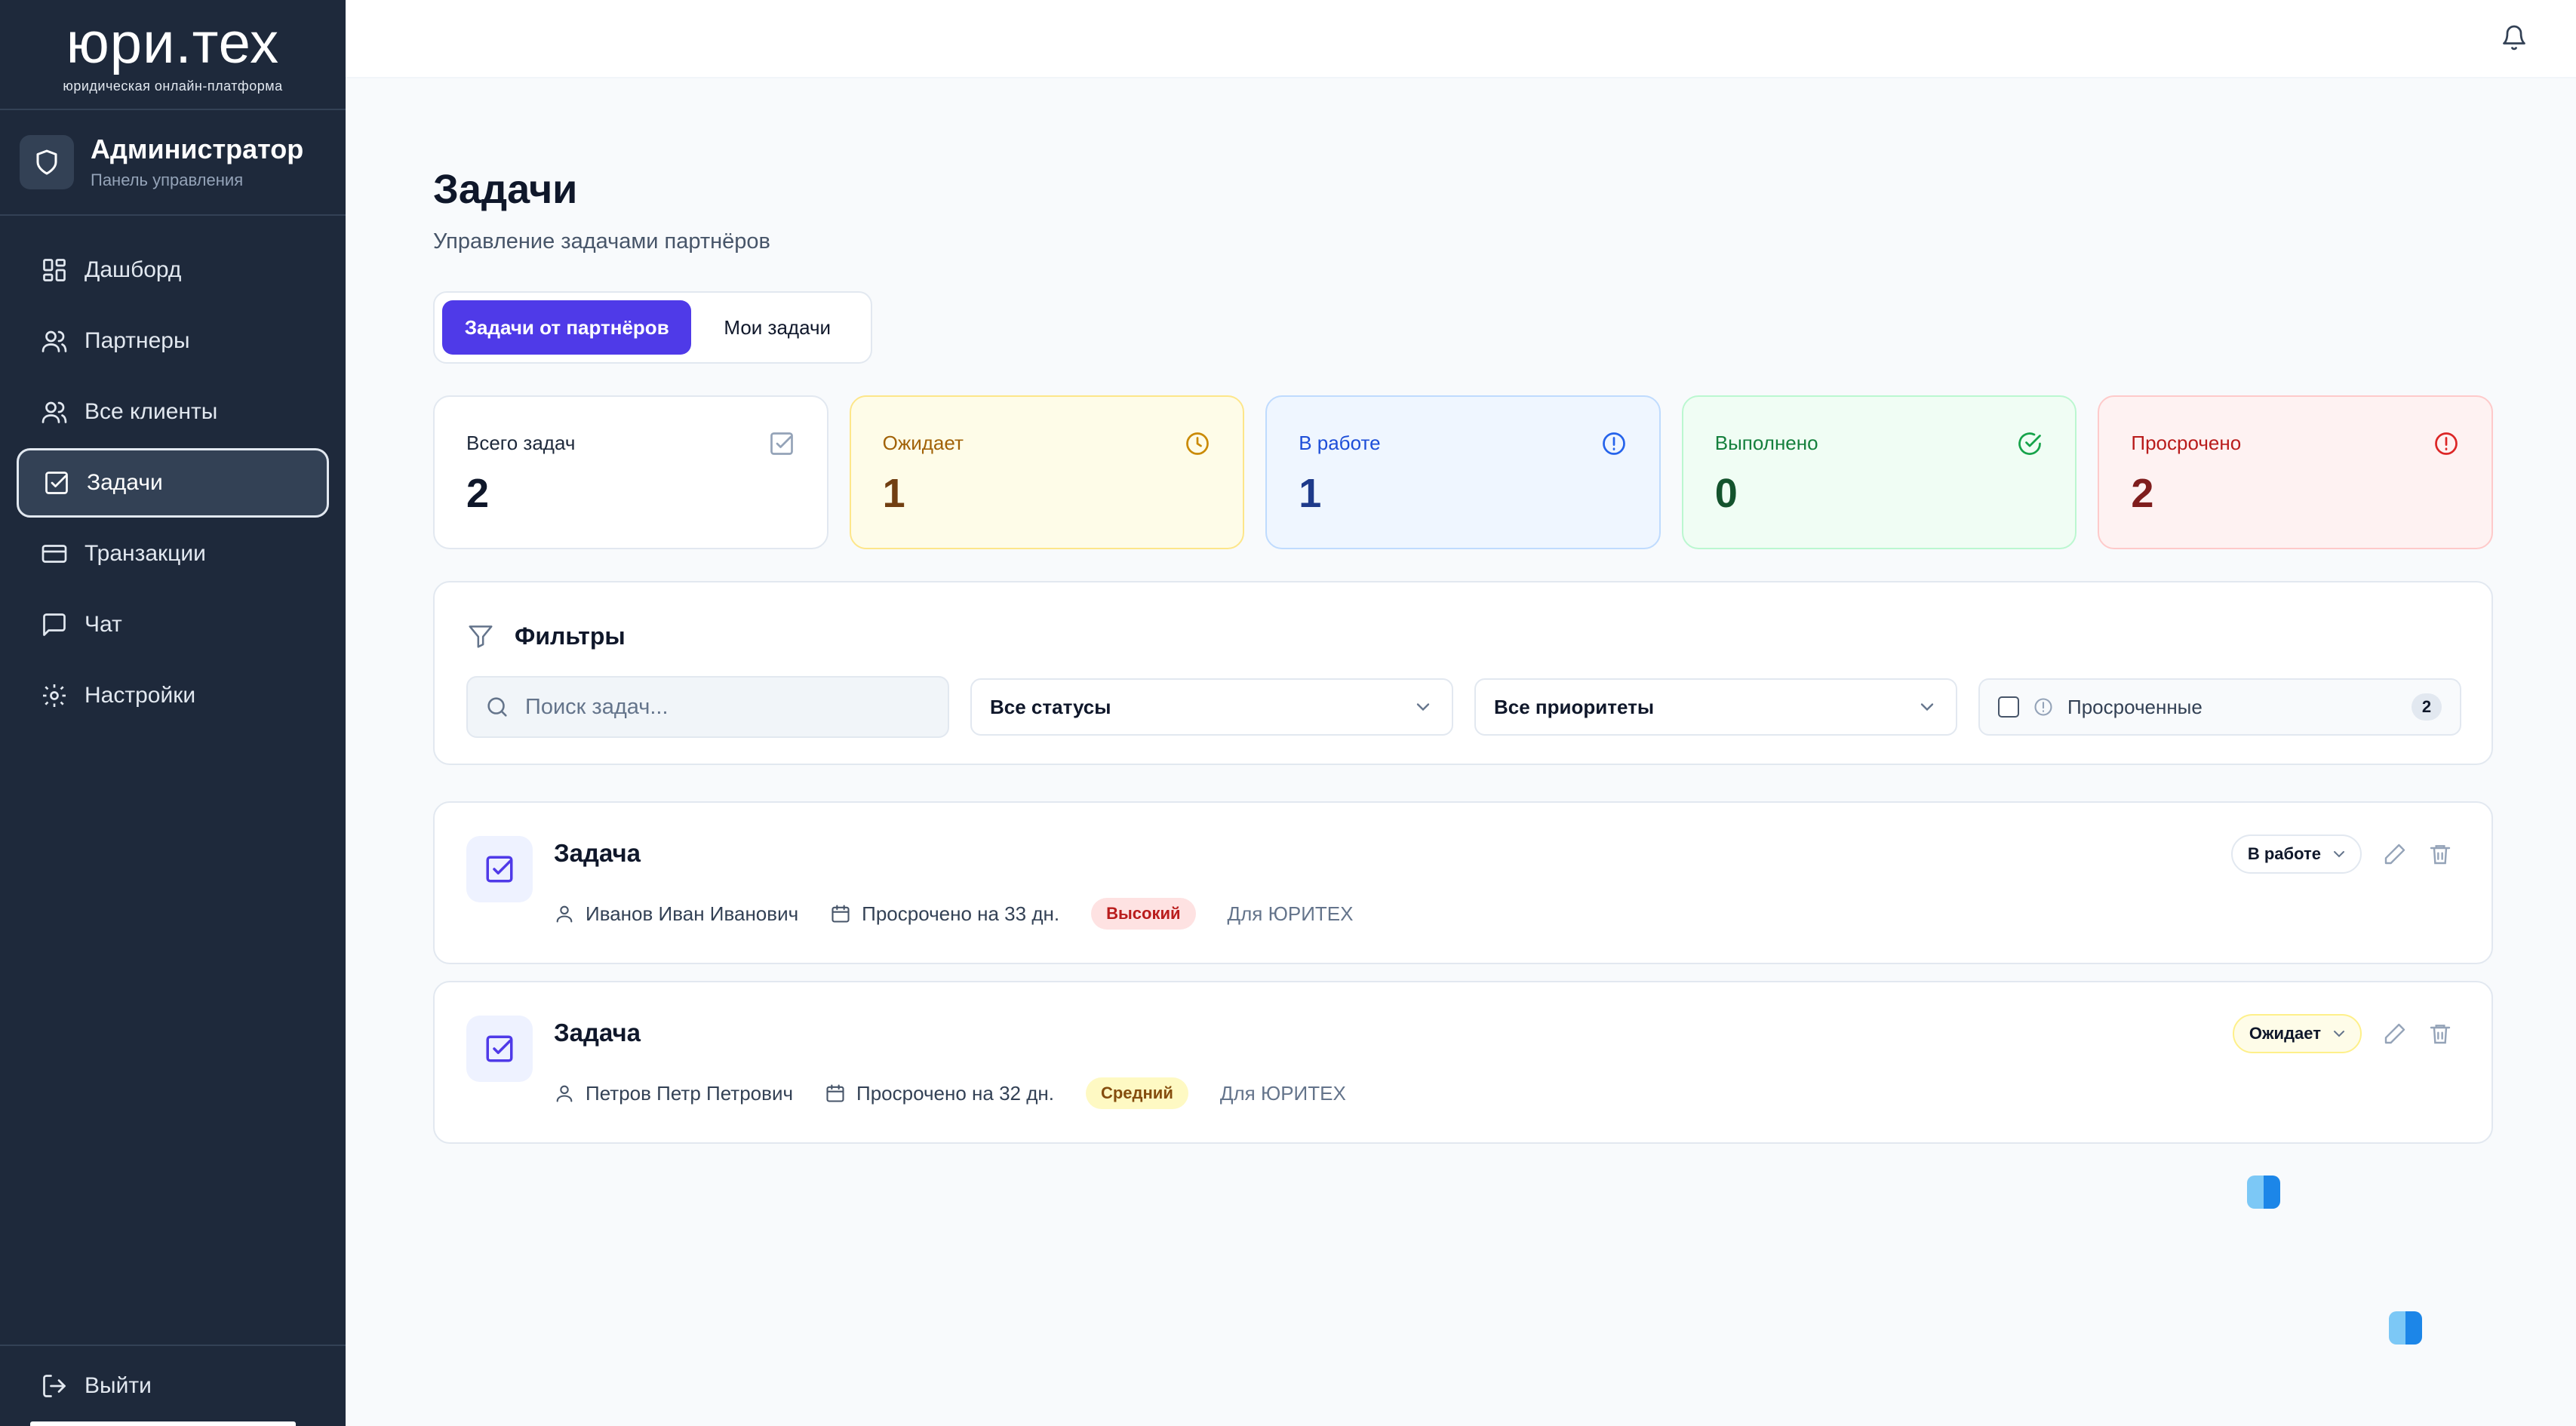 Image resolution: width=2576 pixels, height=1426 pixels. Describe the element at coordinates (1211, 707) in the screenshot. I see `status-select: Все статусы` at that location.